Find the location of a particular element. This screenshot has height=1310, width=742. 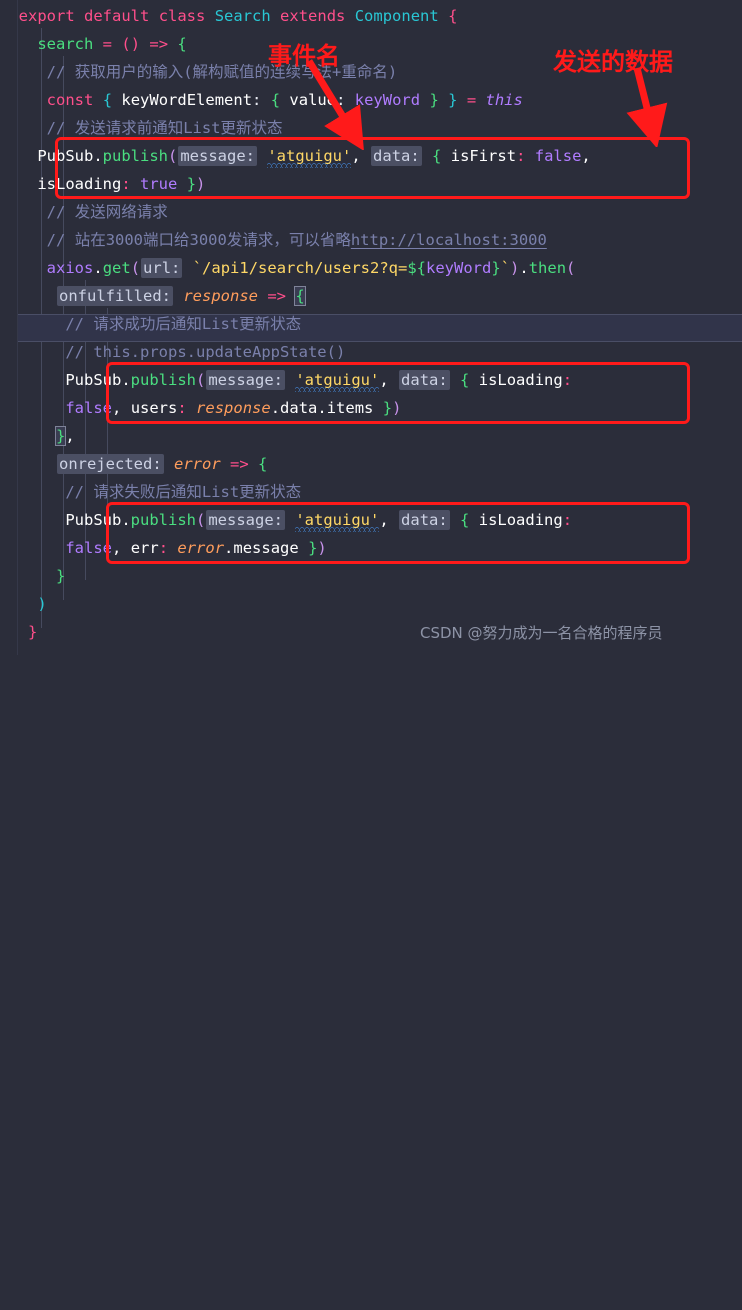

token-string: 'atguigu' is located at coordinates (337, 381).